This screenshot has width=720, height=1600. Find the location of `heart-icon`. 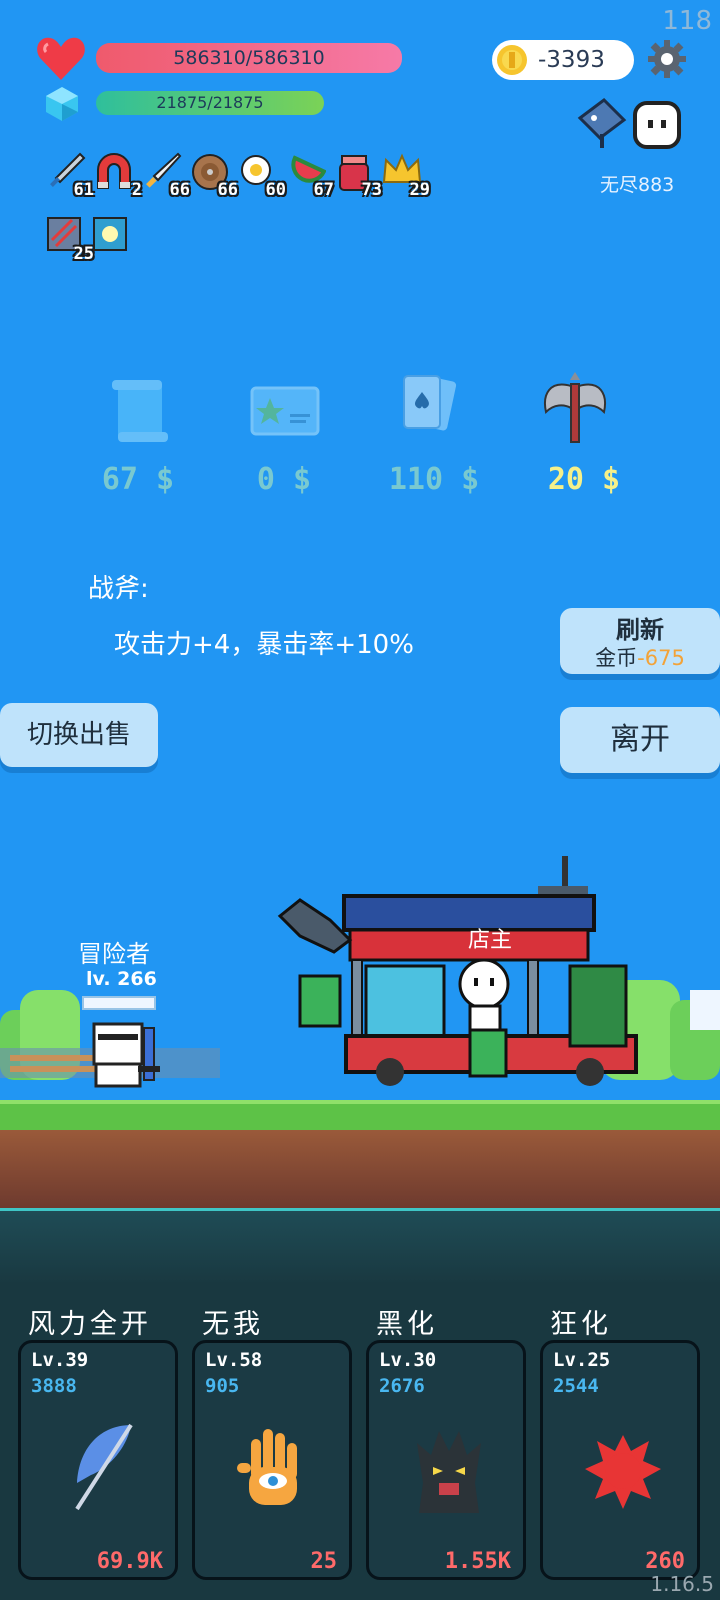

heart-icon is located at coordinates (61, 61).